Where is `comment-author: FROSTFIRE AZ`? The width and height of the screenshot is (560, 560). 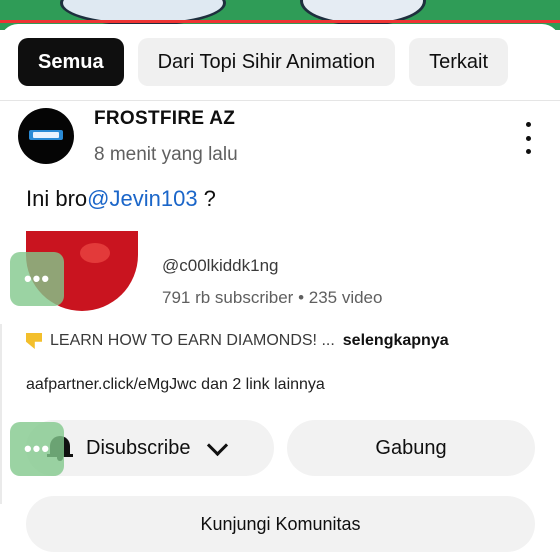 comment-author: FROSTFIRE AZ is located at coordinates (164, 119).